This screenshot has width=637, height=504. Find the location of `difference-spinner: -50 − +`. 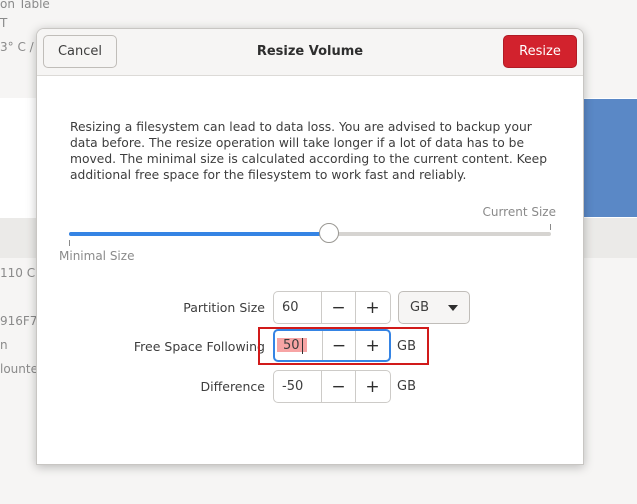

difference-spinner: -50 − + is located at coordinates (332, 386).